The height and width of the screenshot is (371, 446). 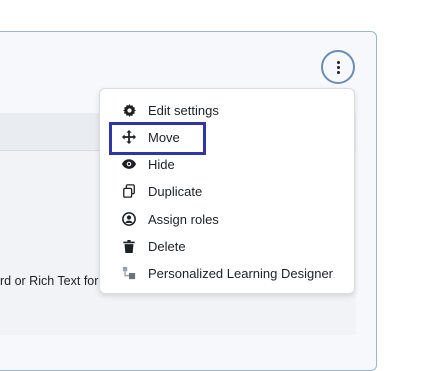 I want to click on menu-item-label: Duplicate, so click(x=175, y=191).